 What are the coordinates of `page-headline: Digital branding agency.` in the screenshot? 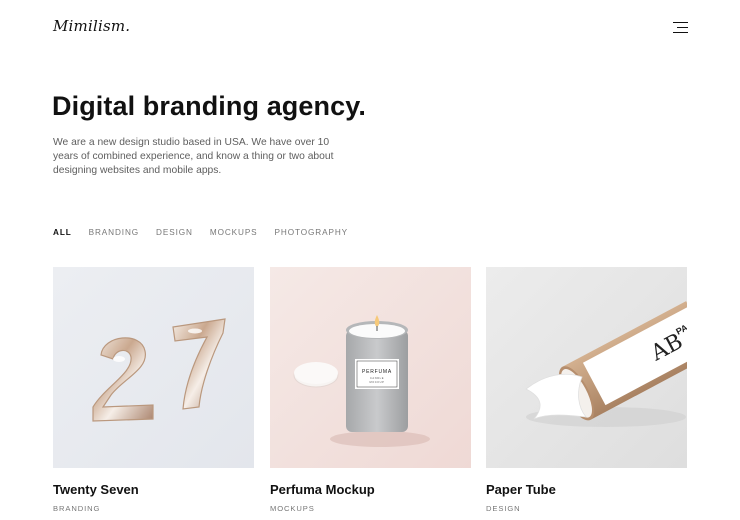 It's located at (209, 106).